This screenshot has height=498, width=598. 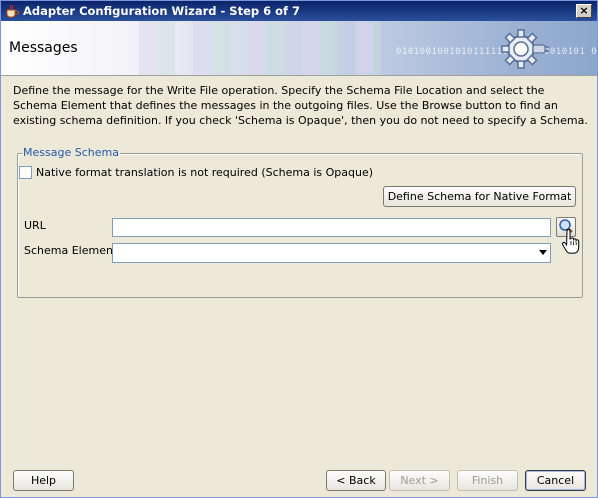 I want to click on back-button: < Back, so click(x=356, y=480).